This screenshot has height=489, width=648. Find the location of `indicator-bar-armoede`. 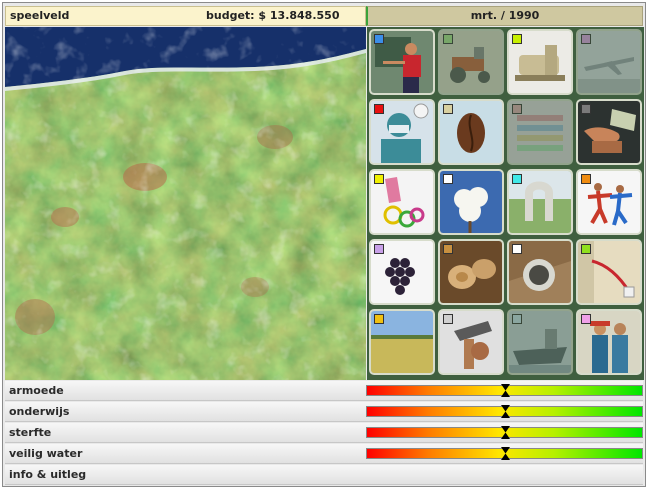

indicator-bar-armoede is located at coordinates (504, 390).